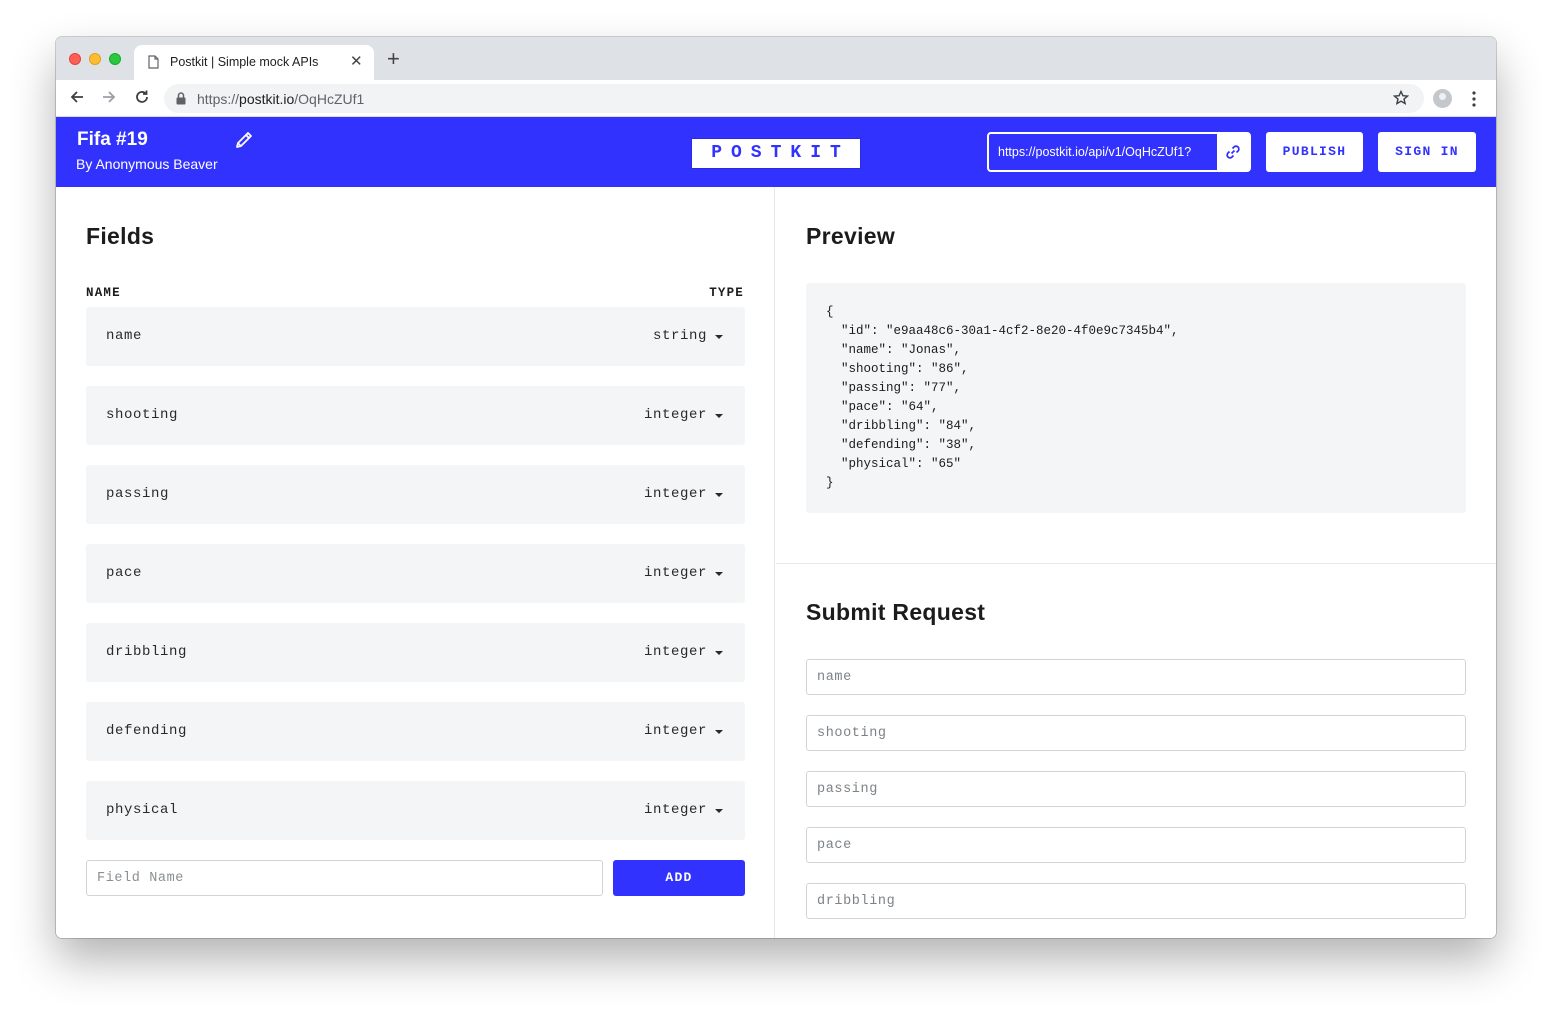 This screenshot has width=1552, height=1012. I want to click on lock-icon, so click(181, 101).